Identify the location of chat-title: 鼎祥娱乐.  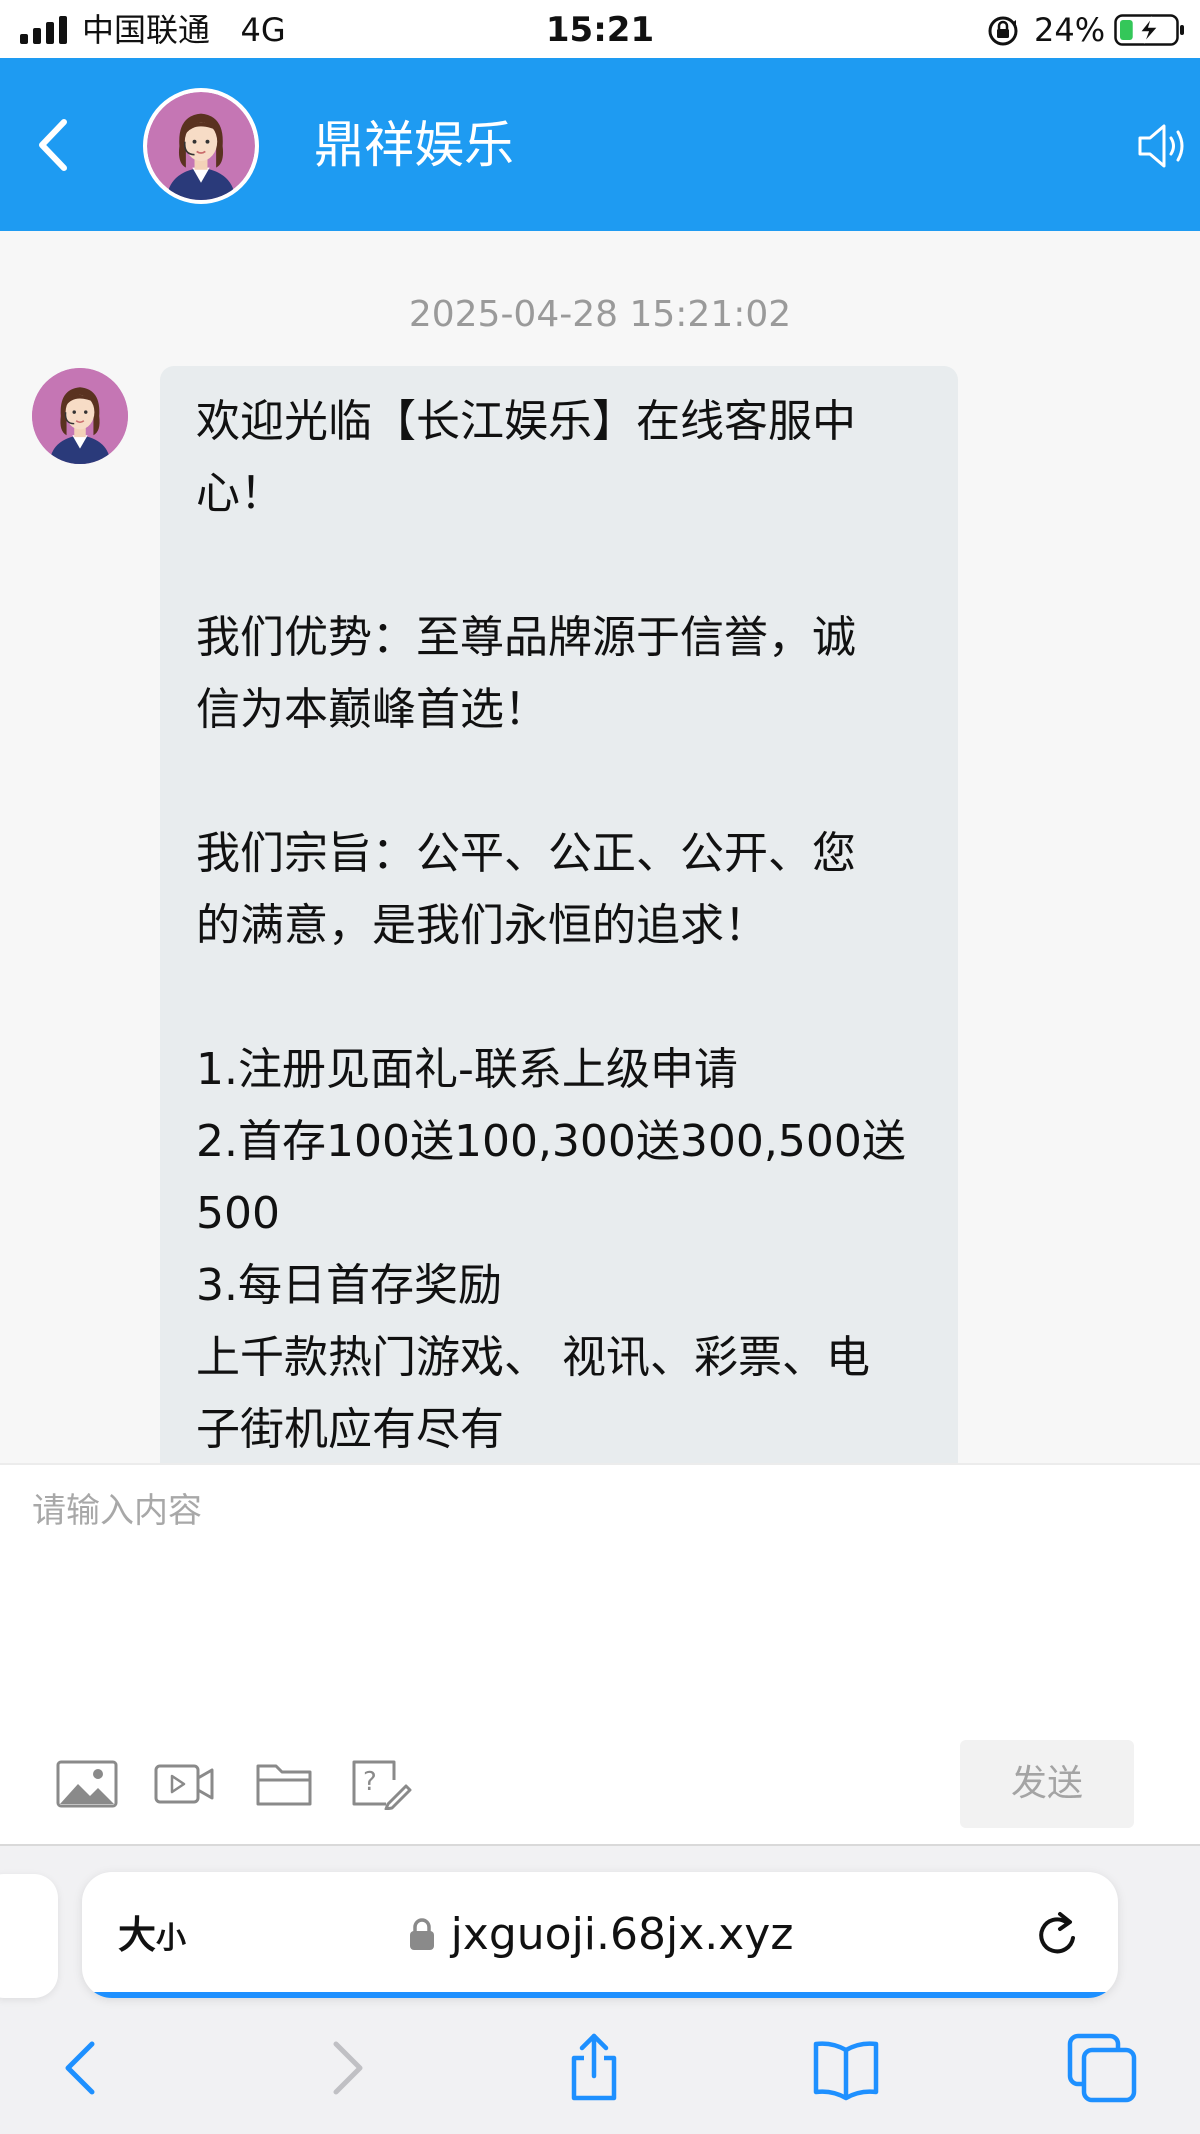
(414, 145).